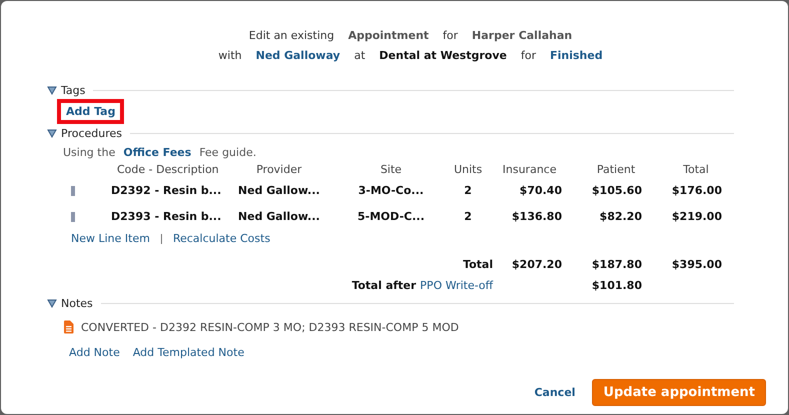  Describe the element at coordinates (477, 264) in the screenshot. I see `total-label: Total` at that location.